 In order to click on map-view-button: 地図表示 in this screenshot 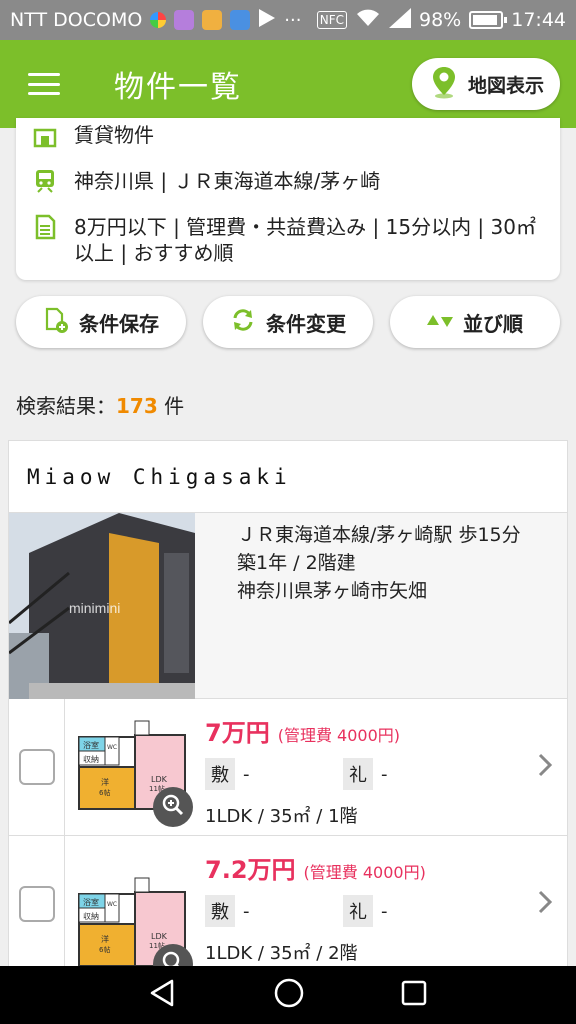, I will do `click(485, 84)`.